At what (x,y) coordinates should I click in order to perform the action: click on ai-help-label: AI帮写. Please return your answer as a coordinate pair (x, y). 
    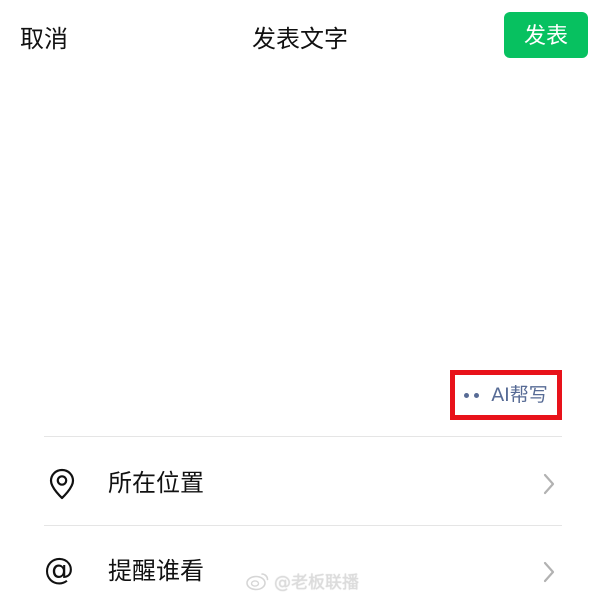
    Looking at the image, I should click on (519, 395).